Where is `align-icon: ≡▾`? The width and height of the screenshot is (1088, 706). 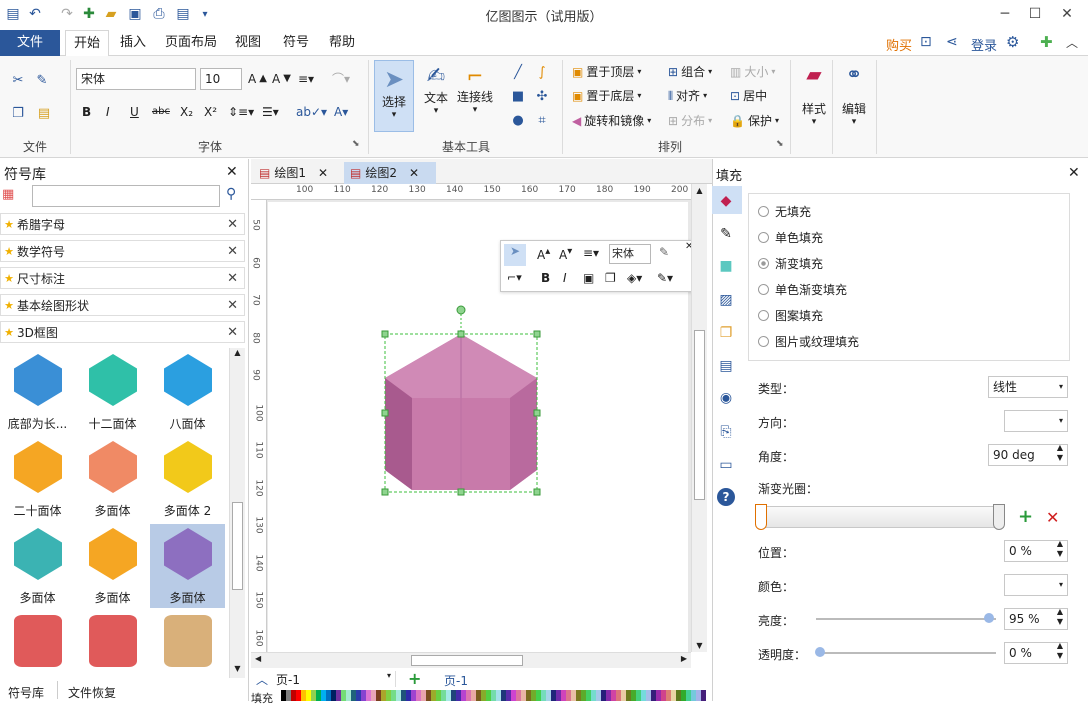 align-icon: ≡▾ is located at coordinates (306, 79).